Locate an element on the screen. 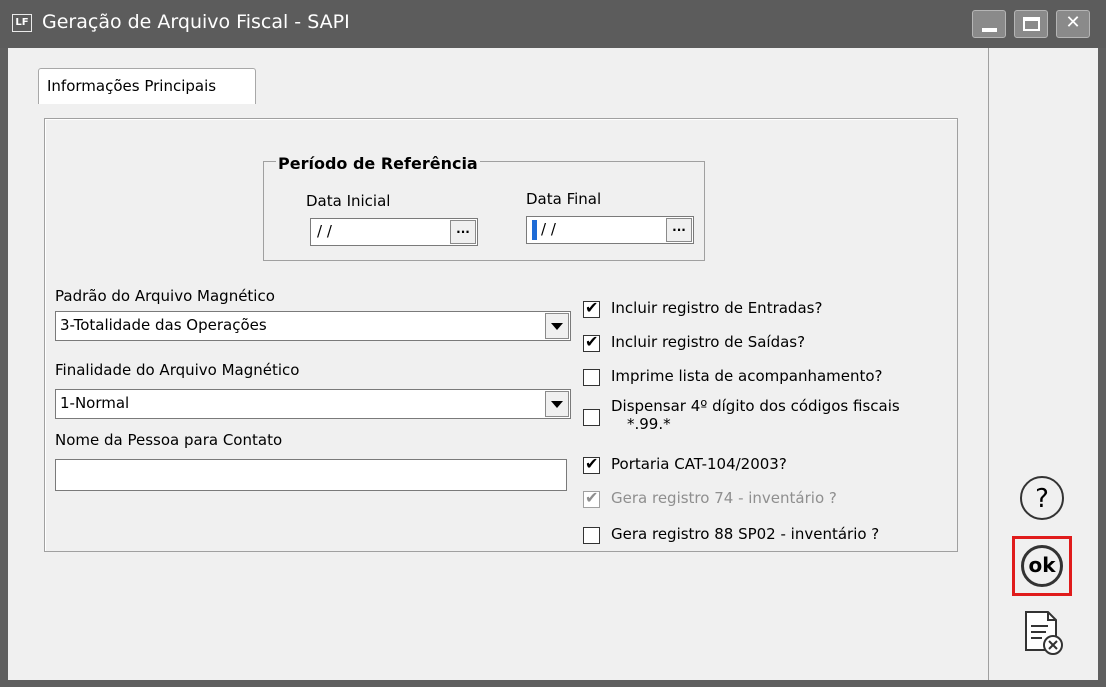  help-icon: ? is located at coordinates (1042, 499).